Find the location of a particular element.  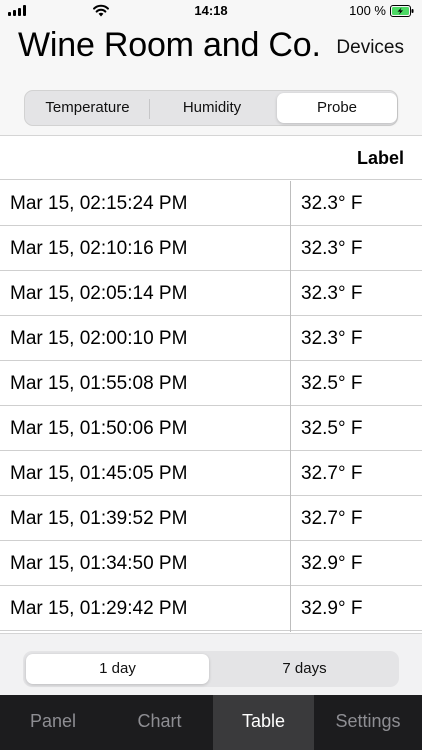

table-row: Mar 15, 02:05:14 PM 32.3° F is located at coordinates (211, 293).